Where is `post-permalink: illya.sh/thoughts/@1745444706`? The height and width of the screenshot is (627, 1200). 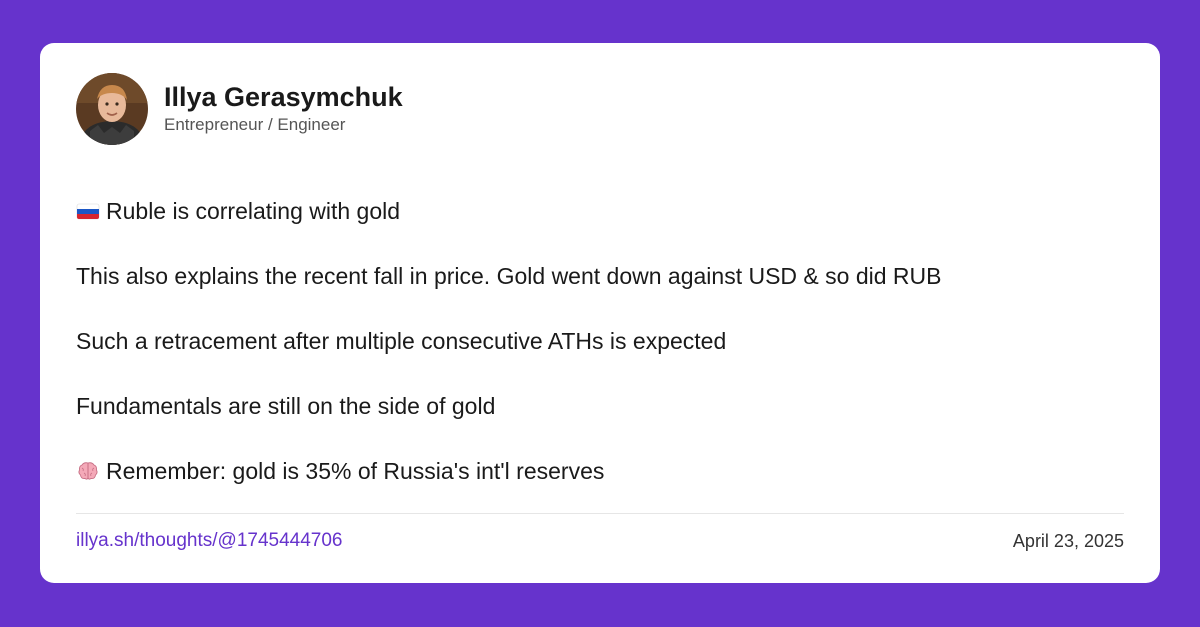
post-permalink: illya.sh/thoughts/@1745444706 is located at coordinates (209, 541).